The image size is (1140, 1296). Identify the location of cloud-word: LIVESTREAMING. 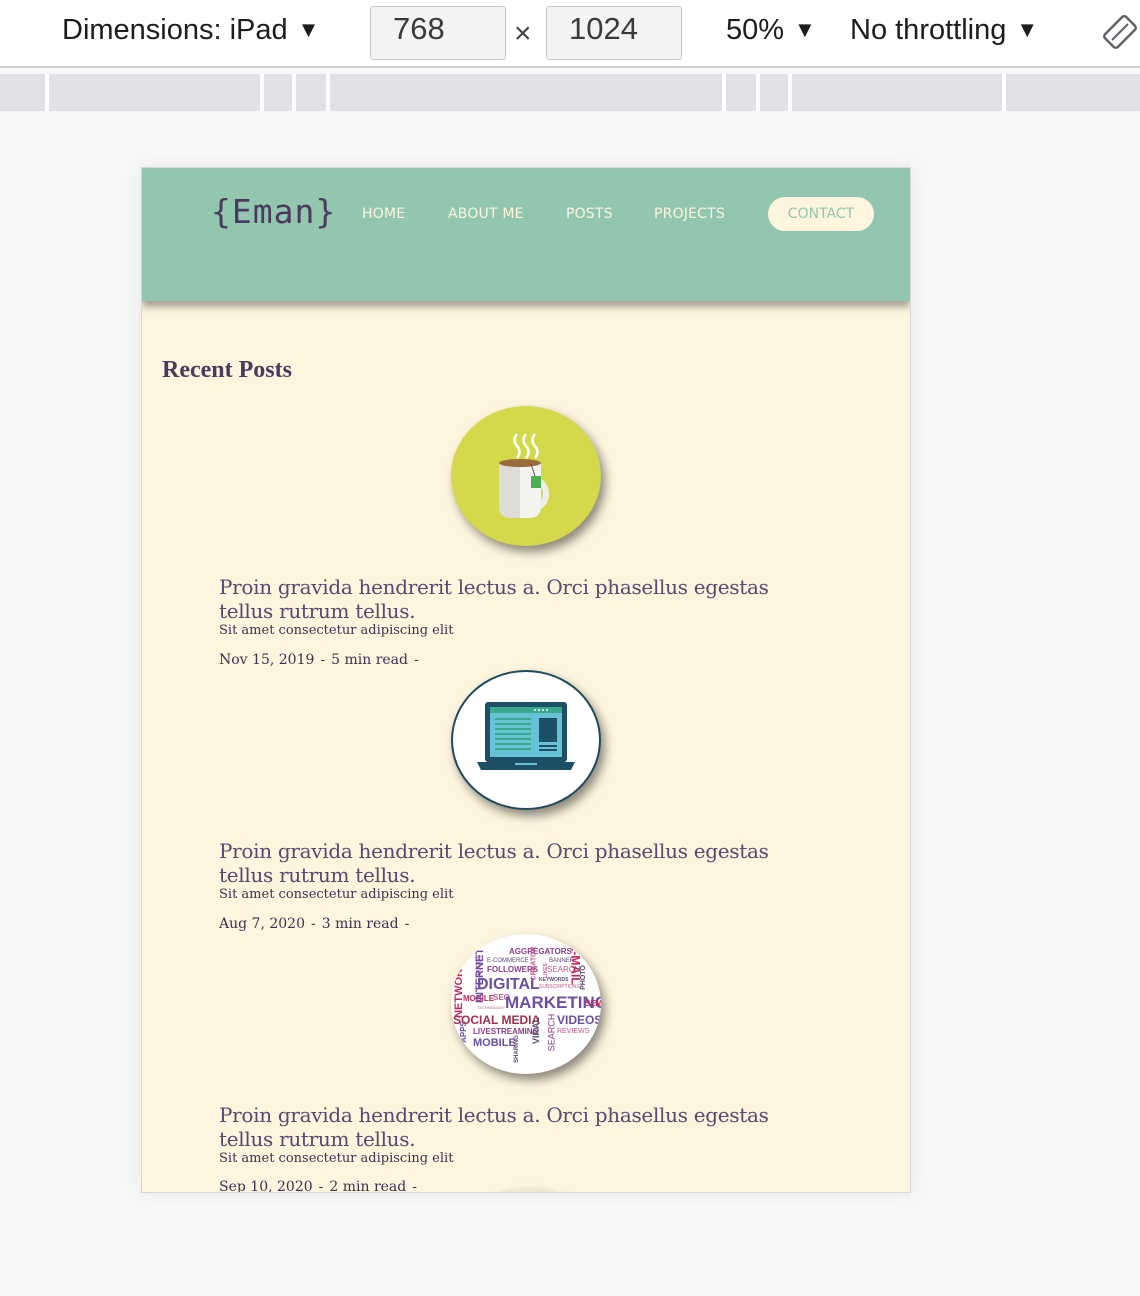
(506, 1031).